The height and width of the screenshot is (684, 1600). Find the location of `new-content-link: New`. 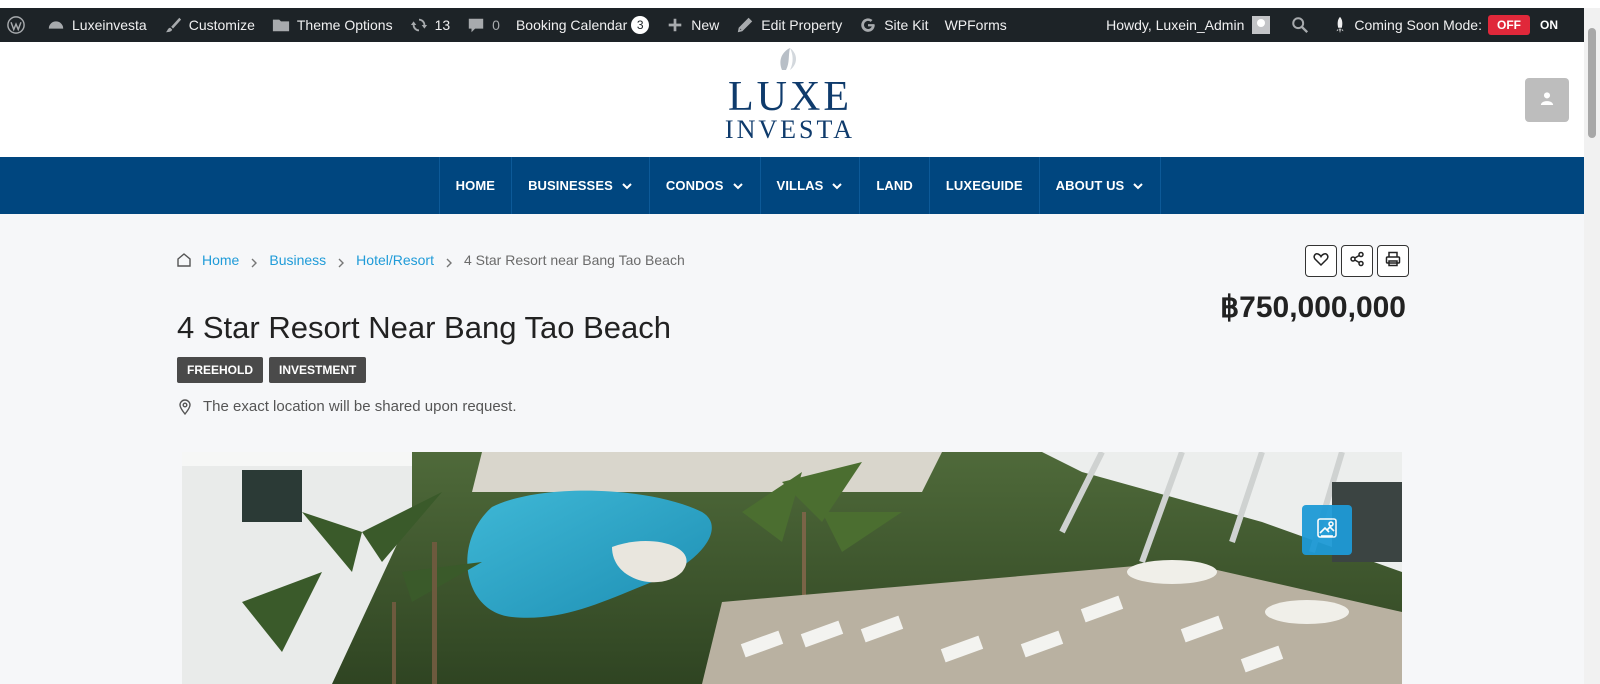

new-content-link: New is located at coordinates (692, 25).